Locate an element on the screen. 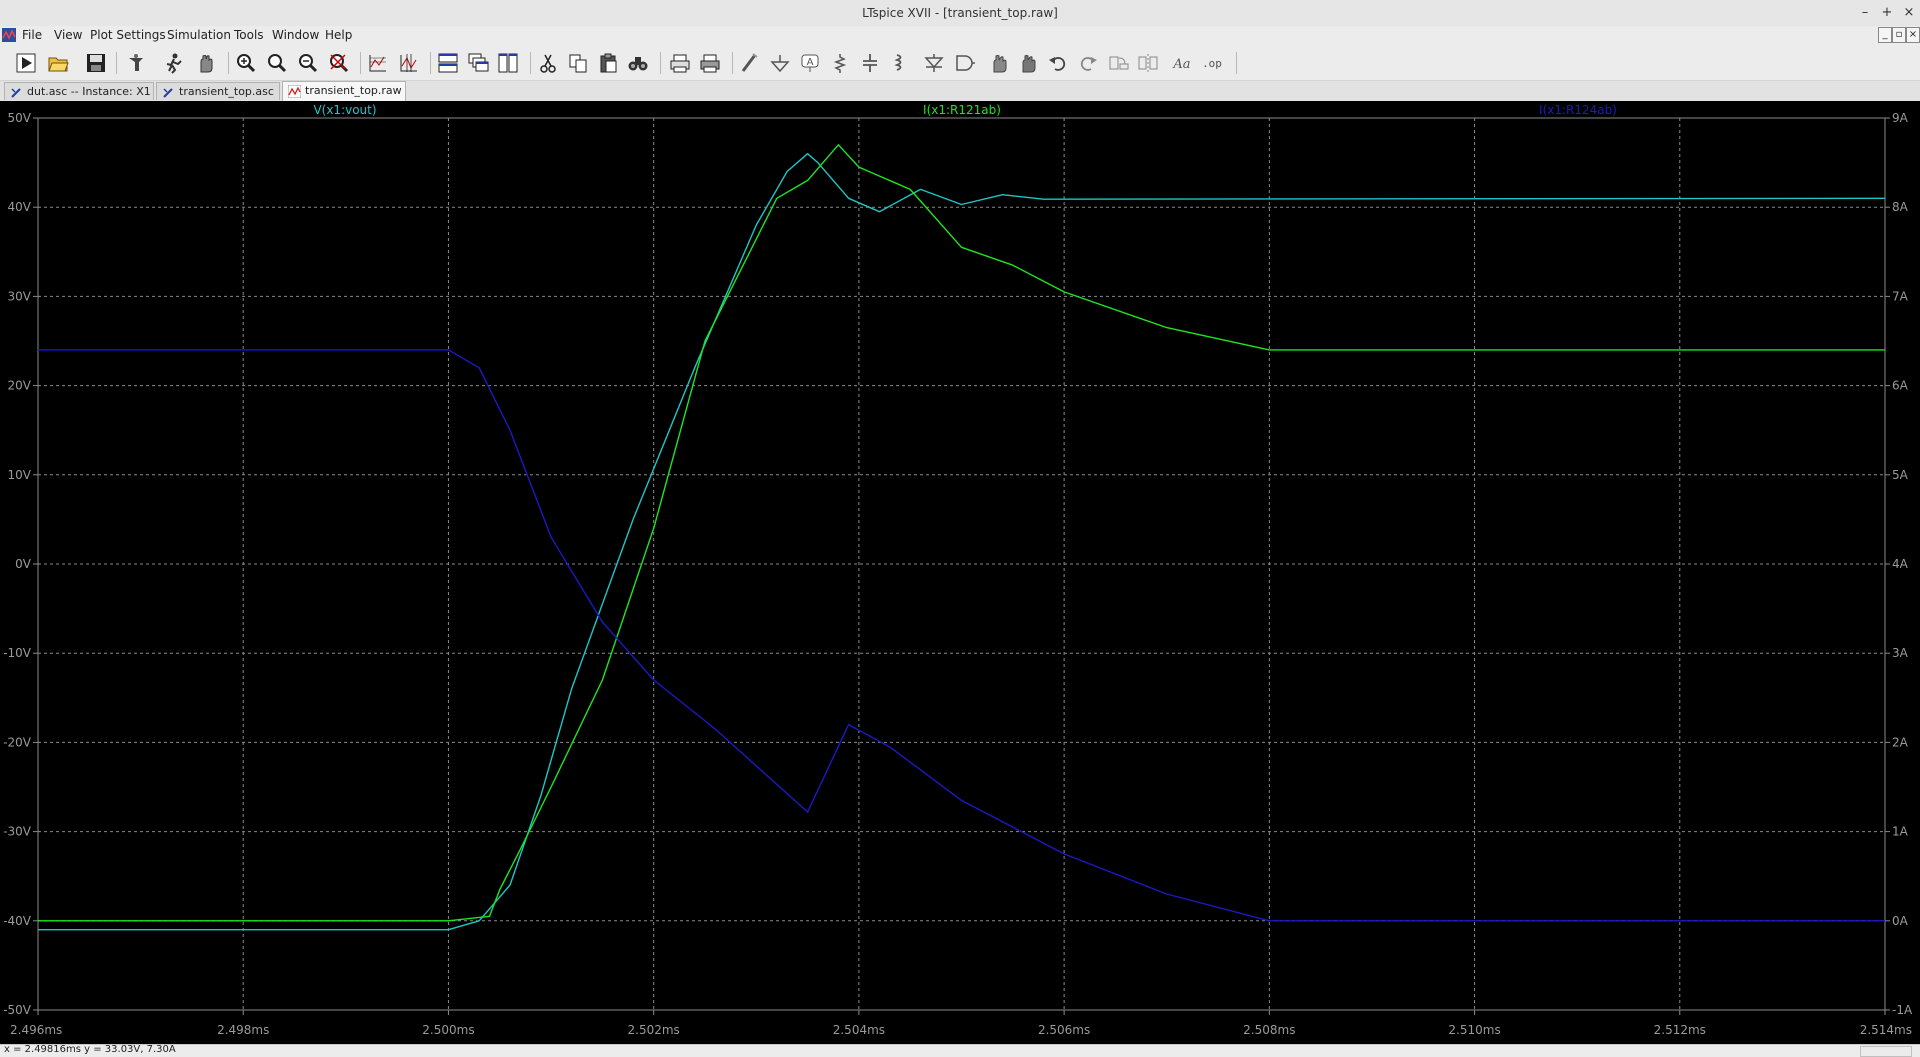  menu-tools: Tools is located at coordinates (249, 35).